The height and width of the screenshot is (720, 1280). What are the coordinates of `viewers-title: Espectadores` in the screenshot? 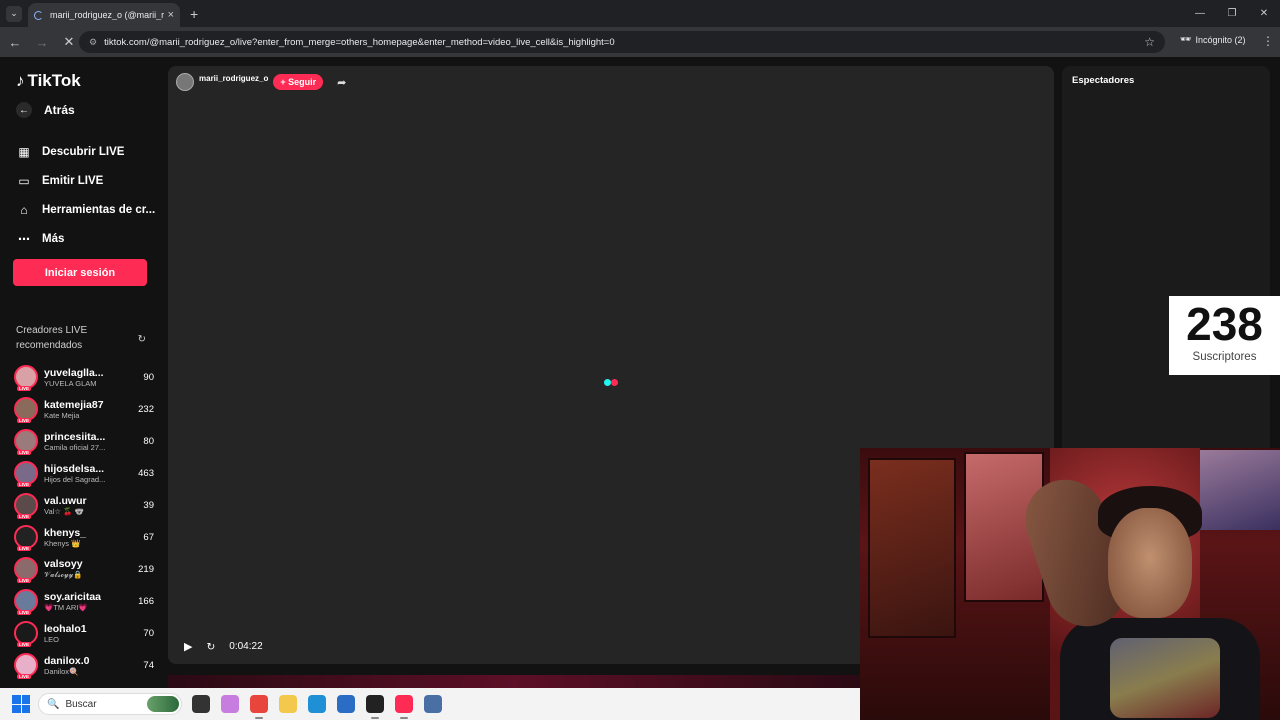 It's located at (1103, 80).